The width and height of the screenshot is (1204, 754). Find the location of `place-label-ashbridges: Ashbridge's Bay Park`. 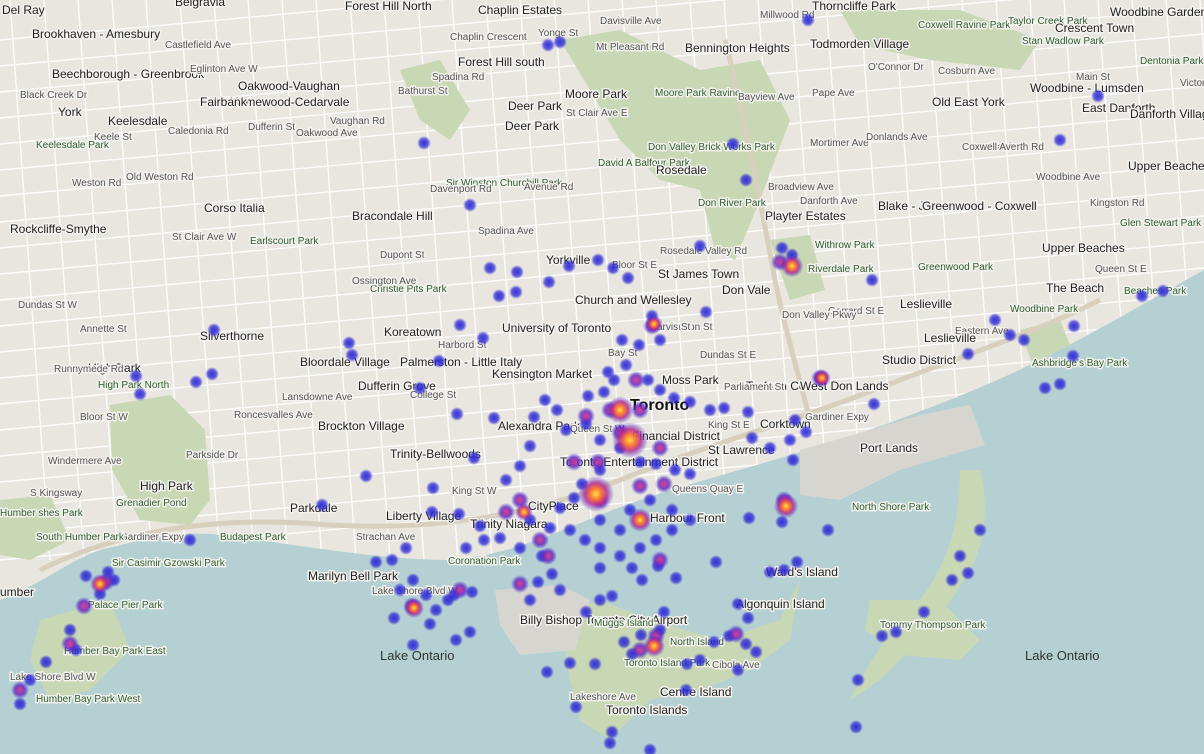

place-label-ashbridges: Ashbridge's Bay Park is located at coordinates (1080, 363).